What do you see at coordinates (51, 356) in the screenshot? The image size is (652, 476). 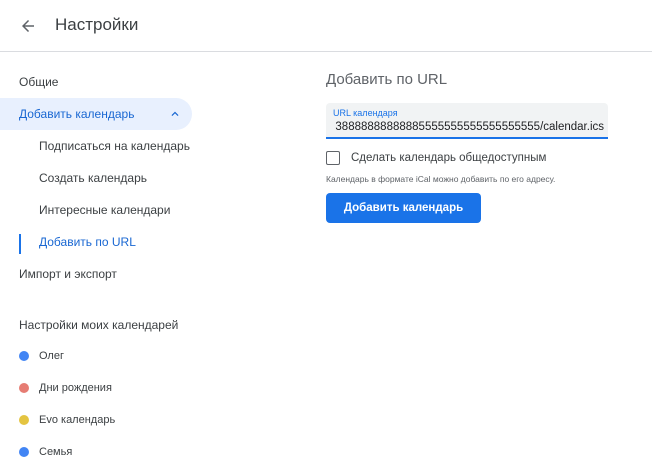 I see `calendar-name: Олег` at bounding box center [51, 356].